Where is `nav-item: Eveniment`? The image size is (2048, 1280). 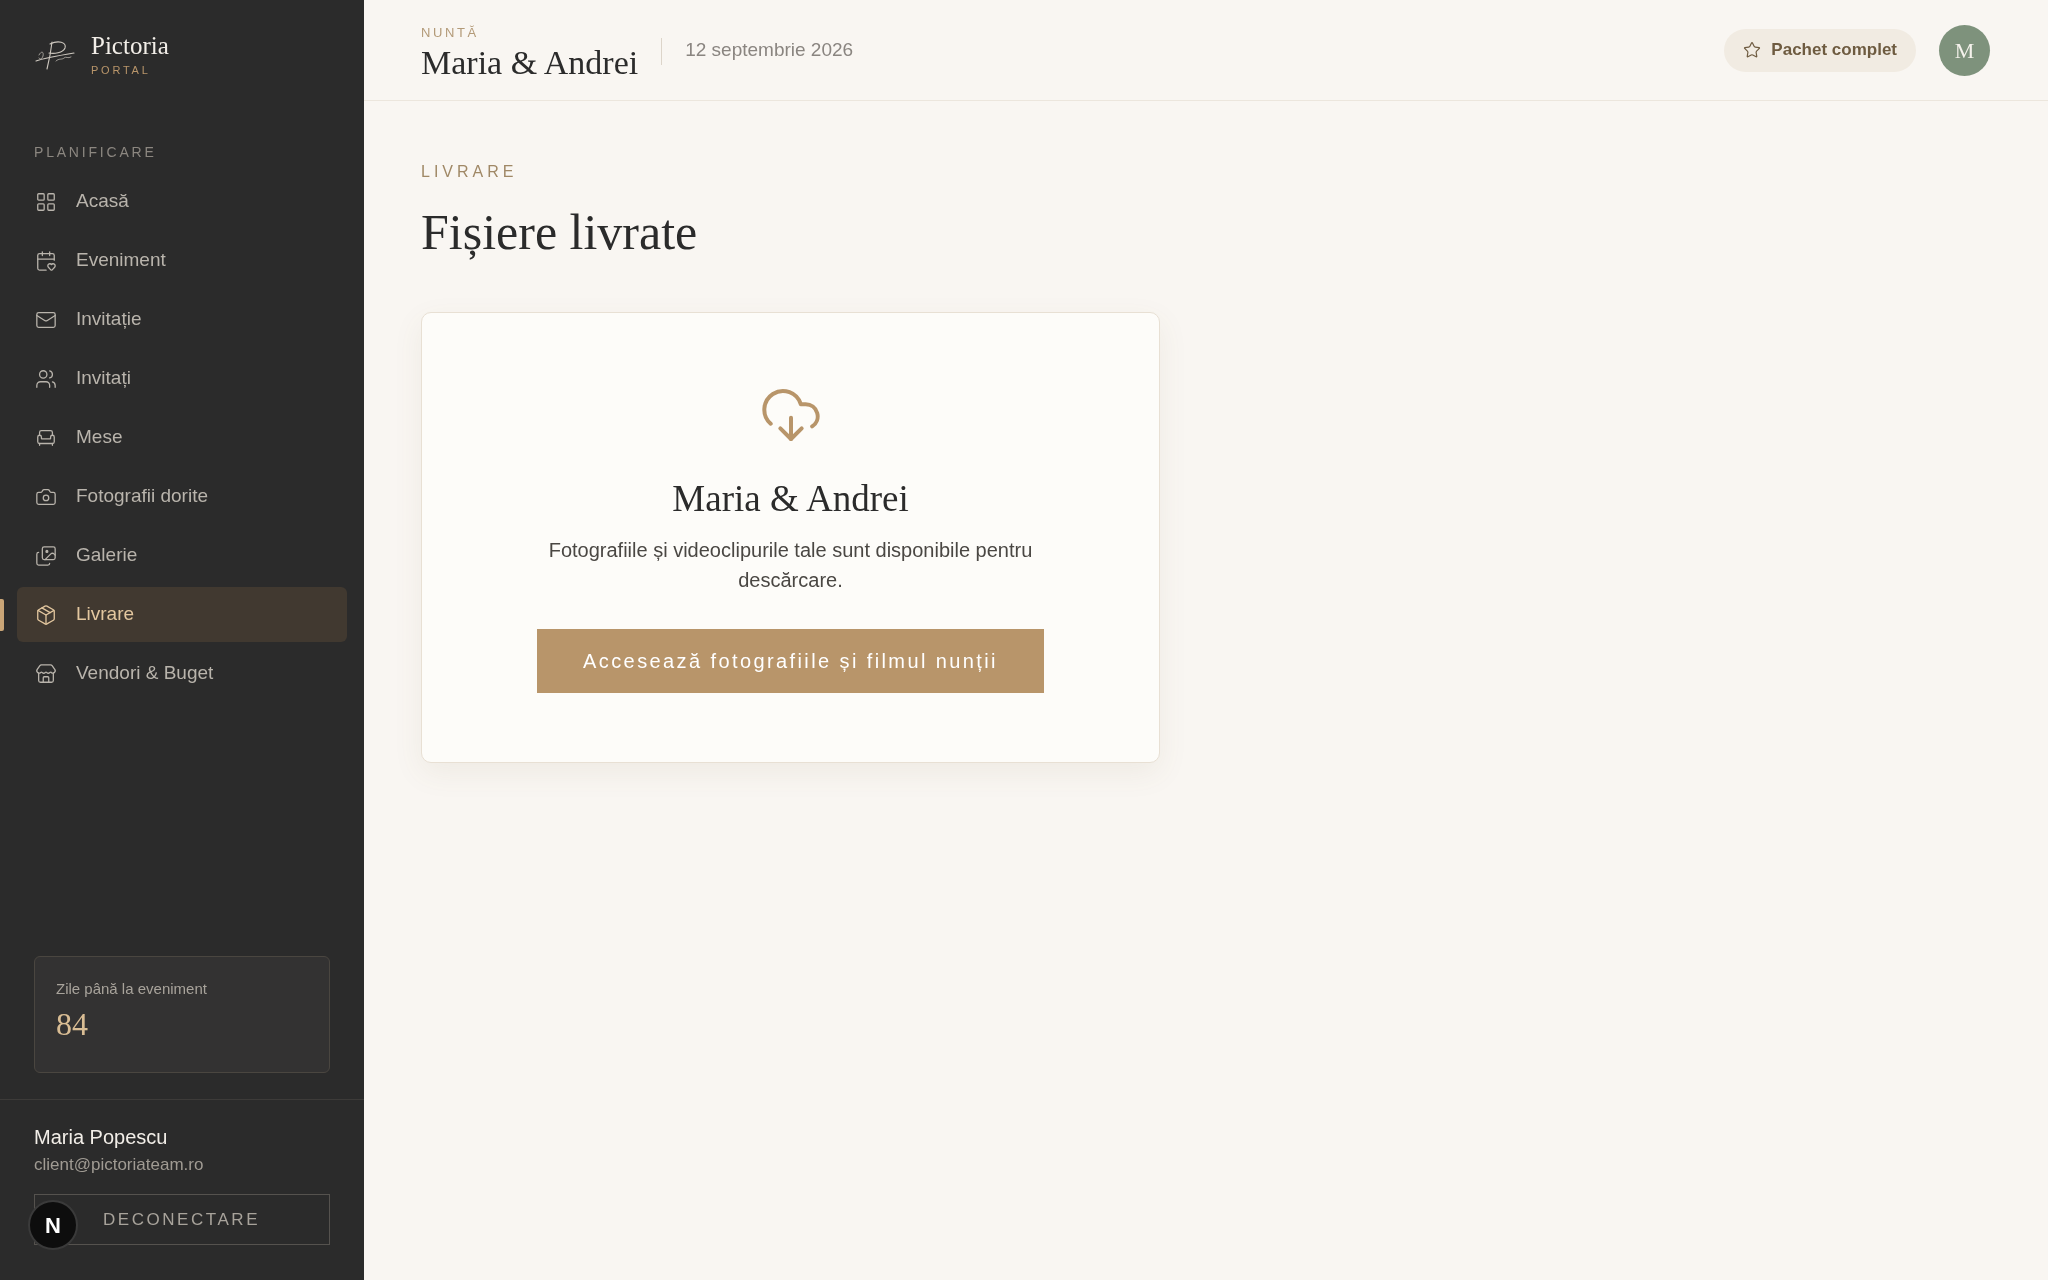 nav-item: Eveniment is located at coordinates (182, 260).